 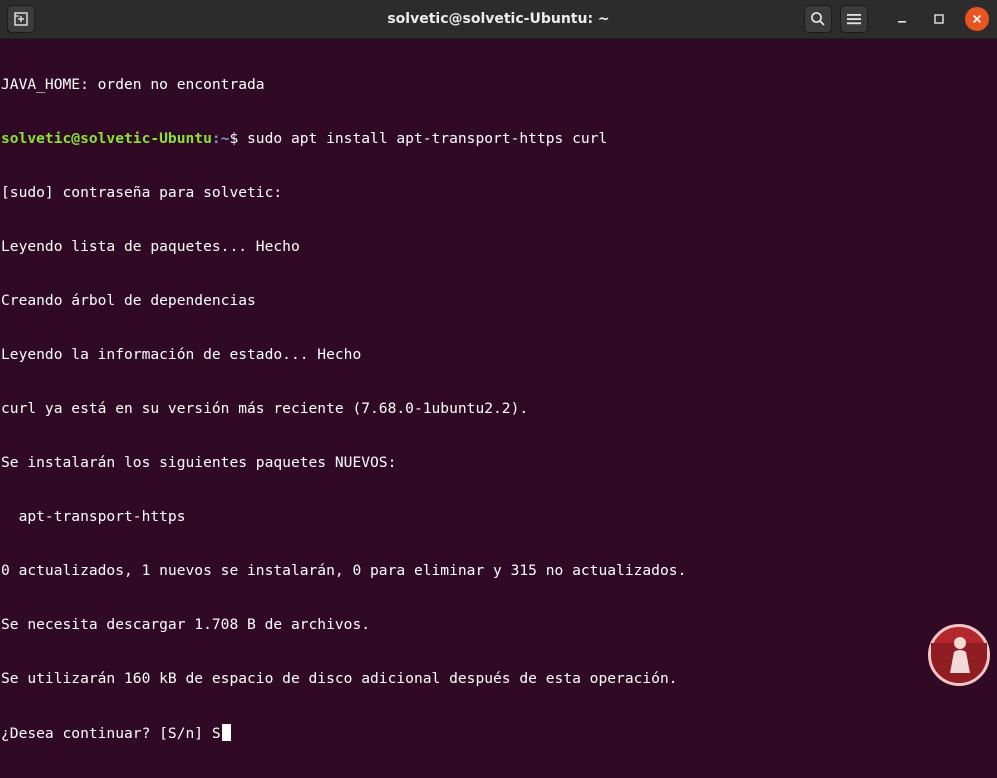 I want to click on menu-button, so click(x=854, y=19).